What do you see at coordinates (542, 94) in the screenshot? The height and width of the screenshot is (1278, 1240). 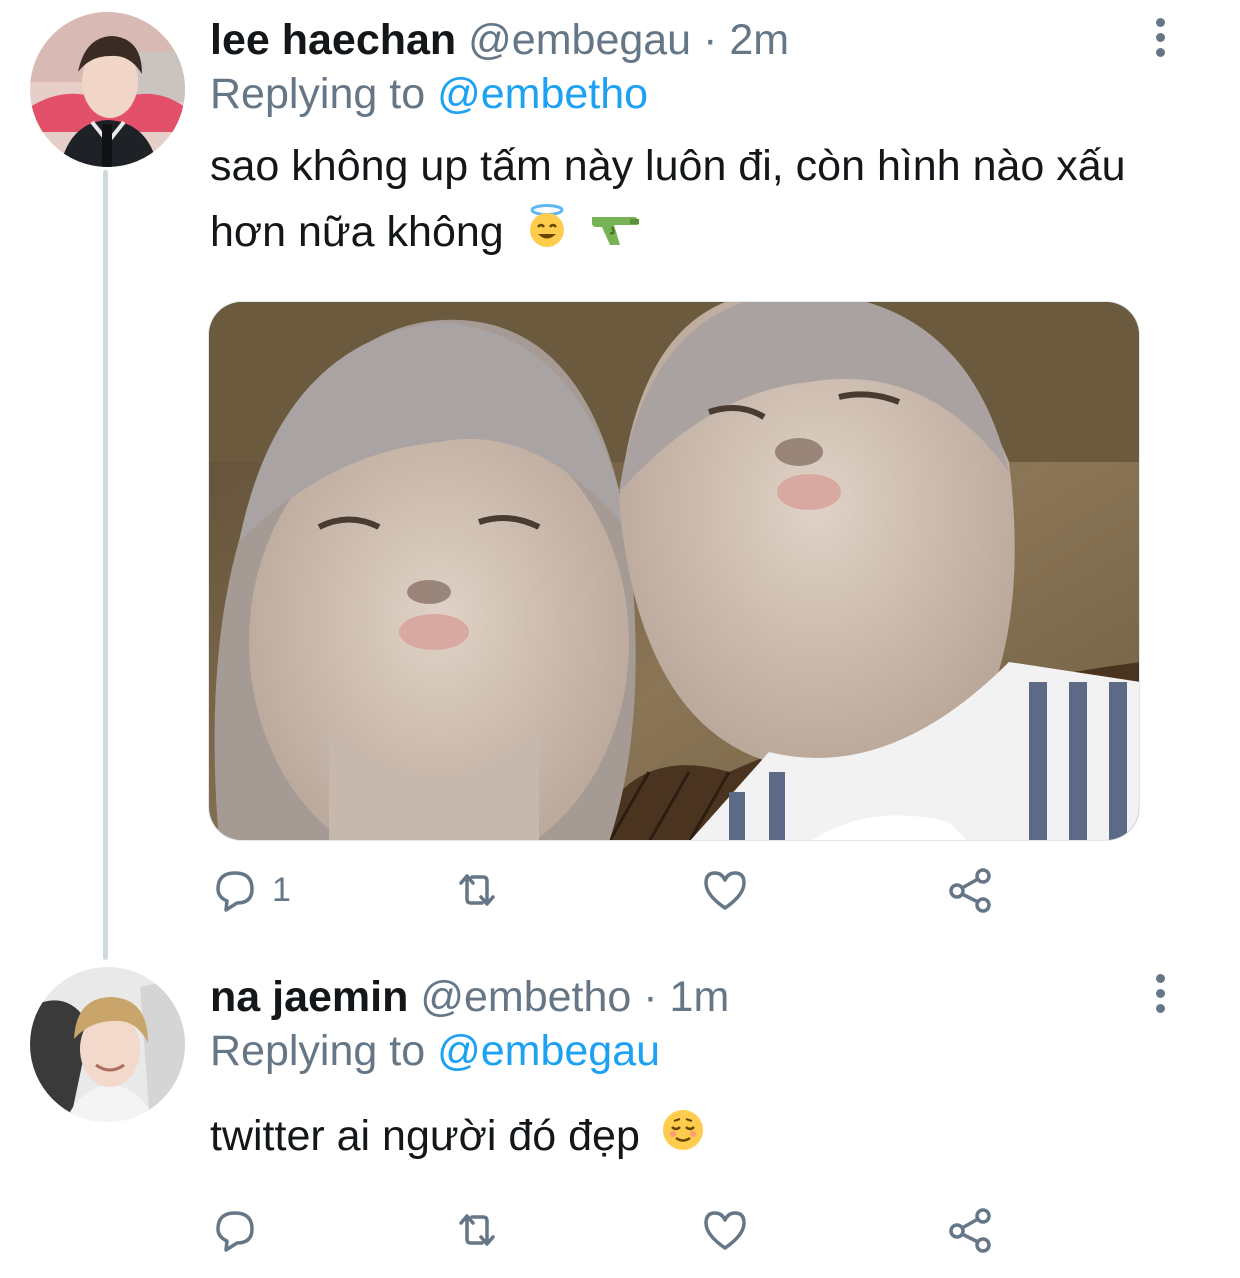 I see `mention-link: @embetho` at bounding box center [542, 94].